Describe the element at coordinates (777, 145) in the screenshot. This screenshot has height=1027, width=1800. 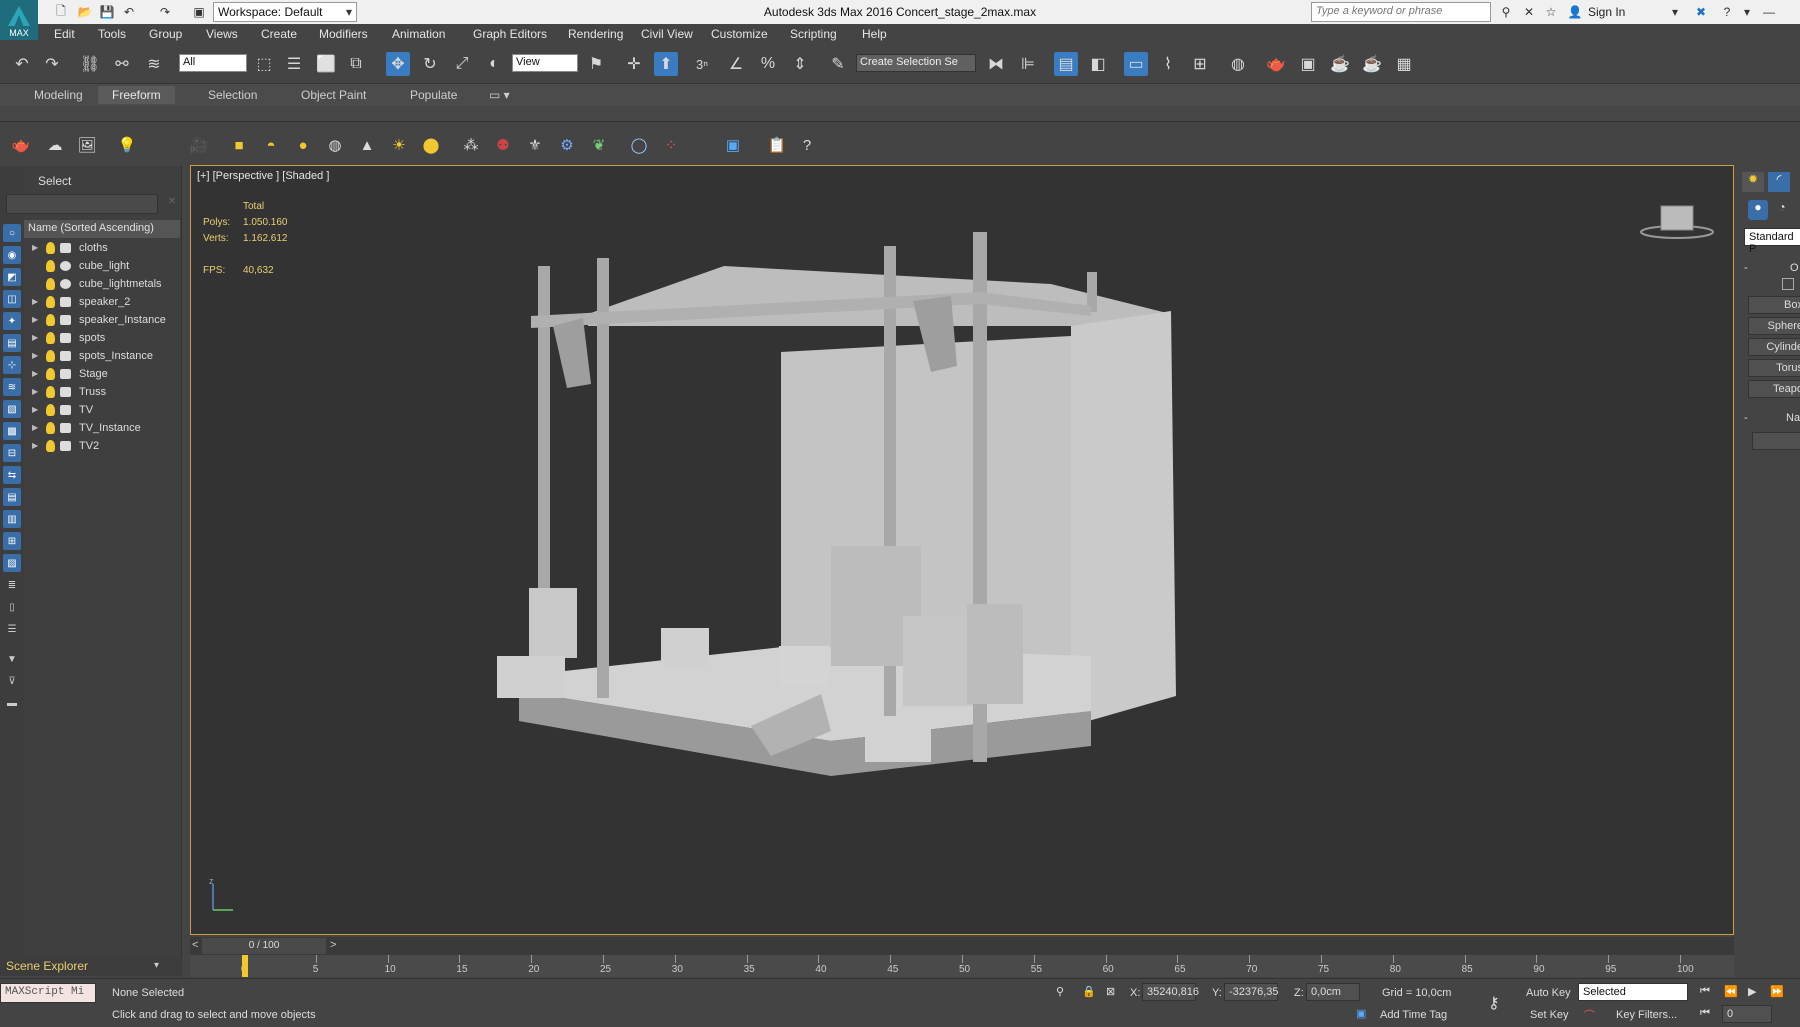
I see `clipboard-icon: 📋` at that location.